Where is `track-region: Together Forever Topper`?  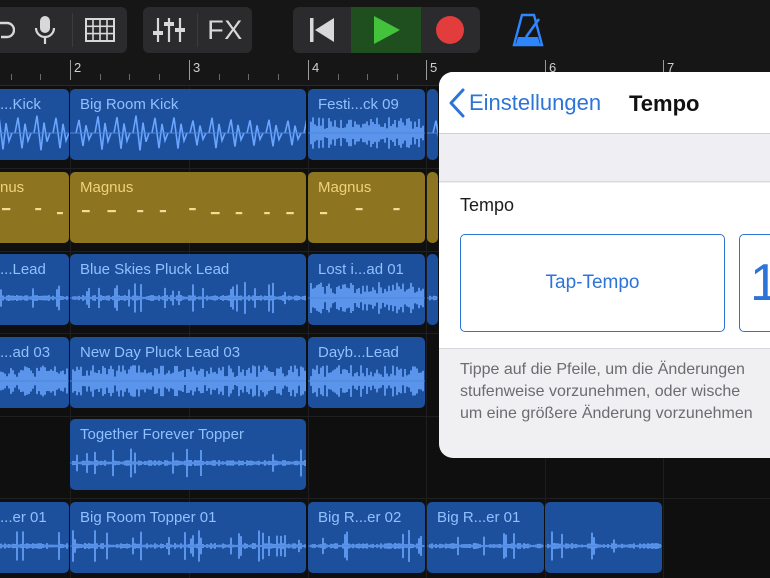
track-region: Together Forever Topper is located at coordinates (188, 454).